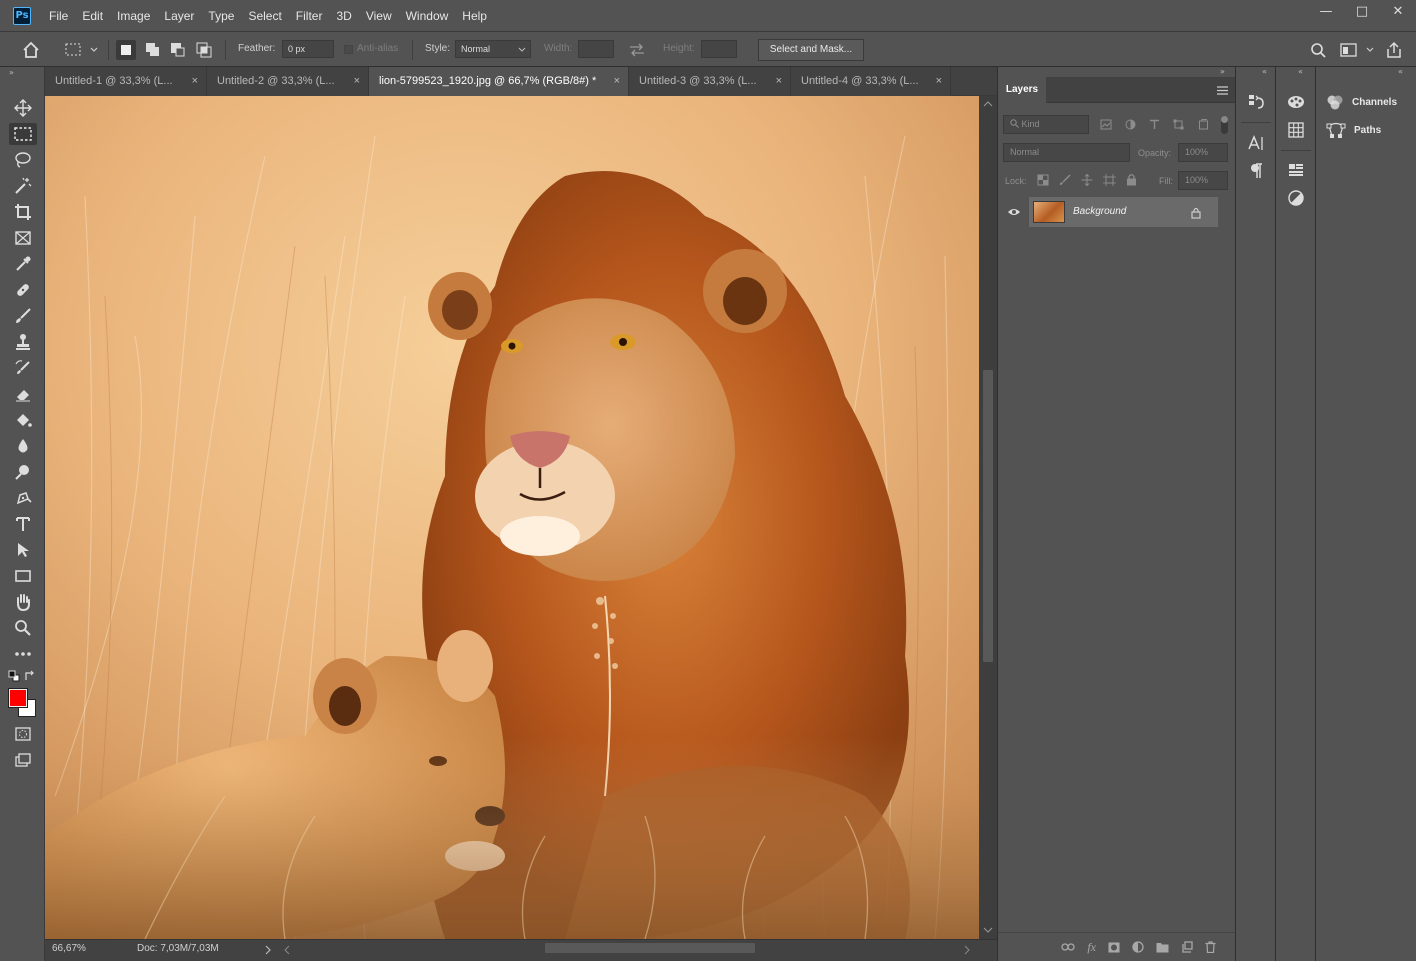 The width and height of the screenshot is (1416, 961). Describe the element at coordinates (23, 160) in the screenshot. I see `lasso-tool` at that location.